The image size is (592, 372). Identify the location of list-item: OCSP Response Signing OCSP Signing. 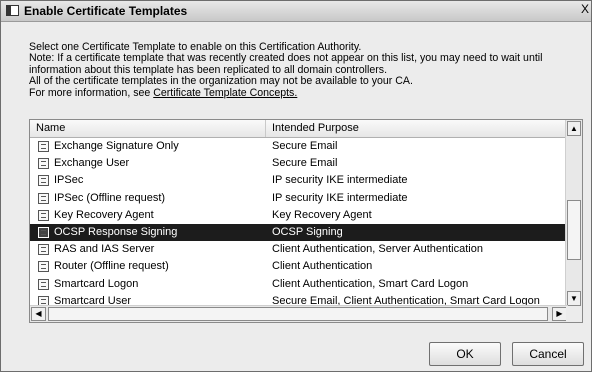
(299, 232).